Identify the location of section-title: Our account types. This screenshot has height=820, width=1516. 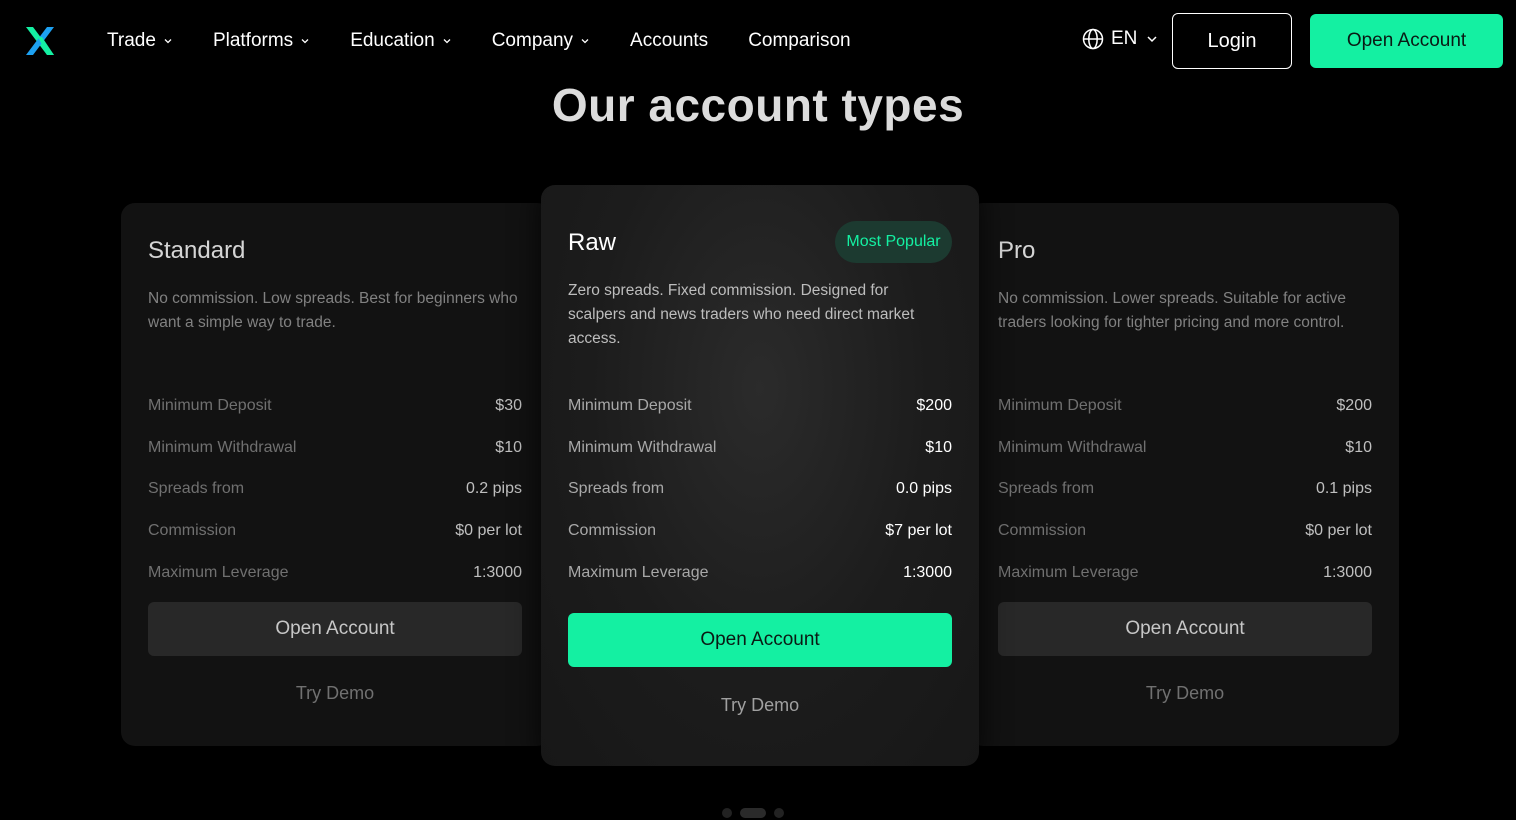
(758, 105).